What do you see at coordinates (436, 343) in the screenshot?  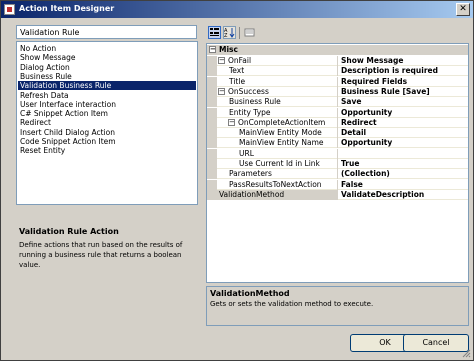 I see `cancel-button: Cancel` at bounding box center [436, 343].